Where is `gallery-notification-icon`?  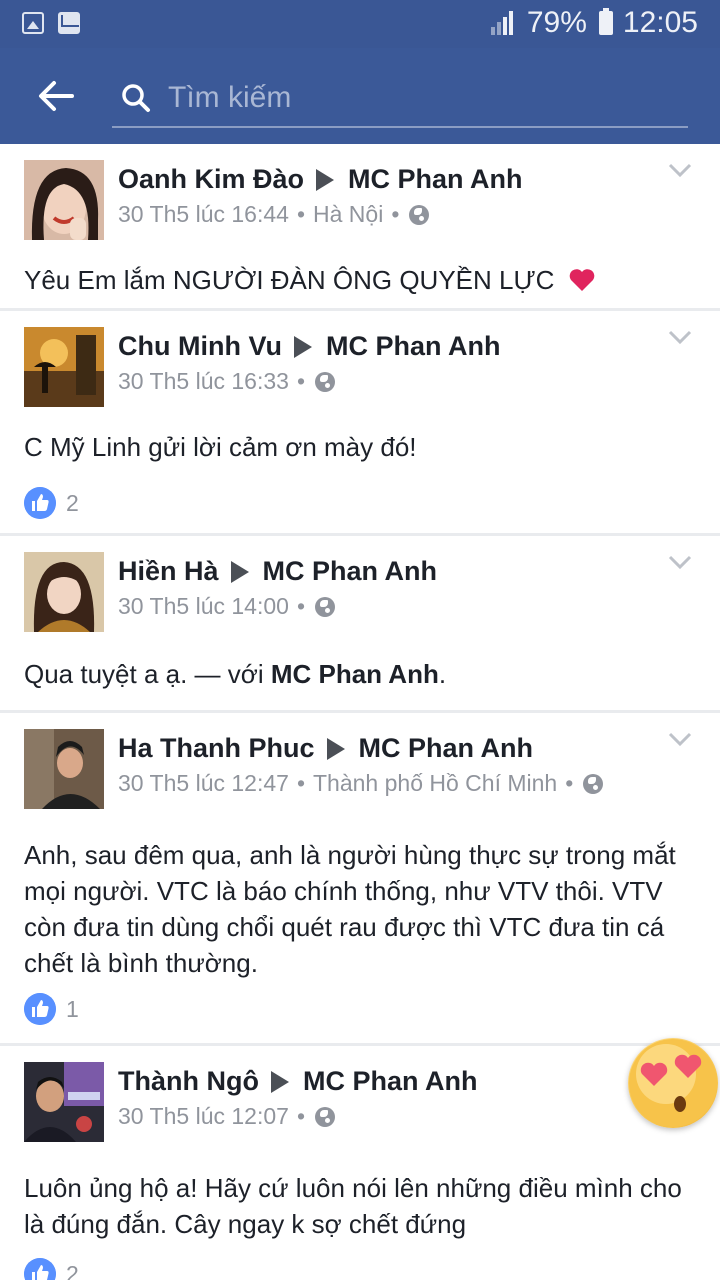 gallery-notification-icon is located at coordinates (33, 23).